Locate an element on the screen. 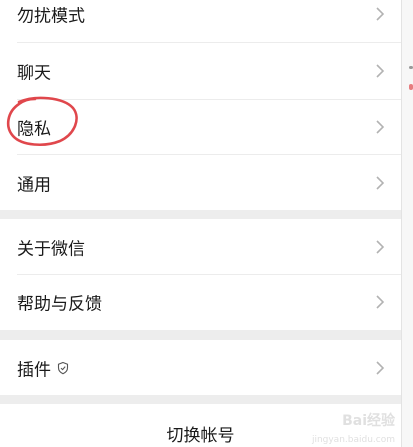  switch-account-button: 切换帐号 is located at coordinates (200, 433).